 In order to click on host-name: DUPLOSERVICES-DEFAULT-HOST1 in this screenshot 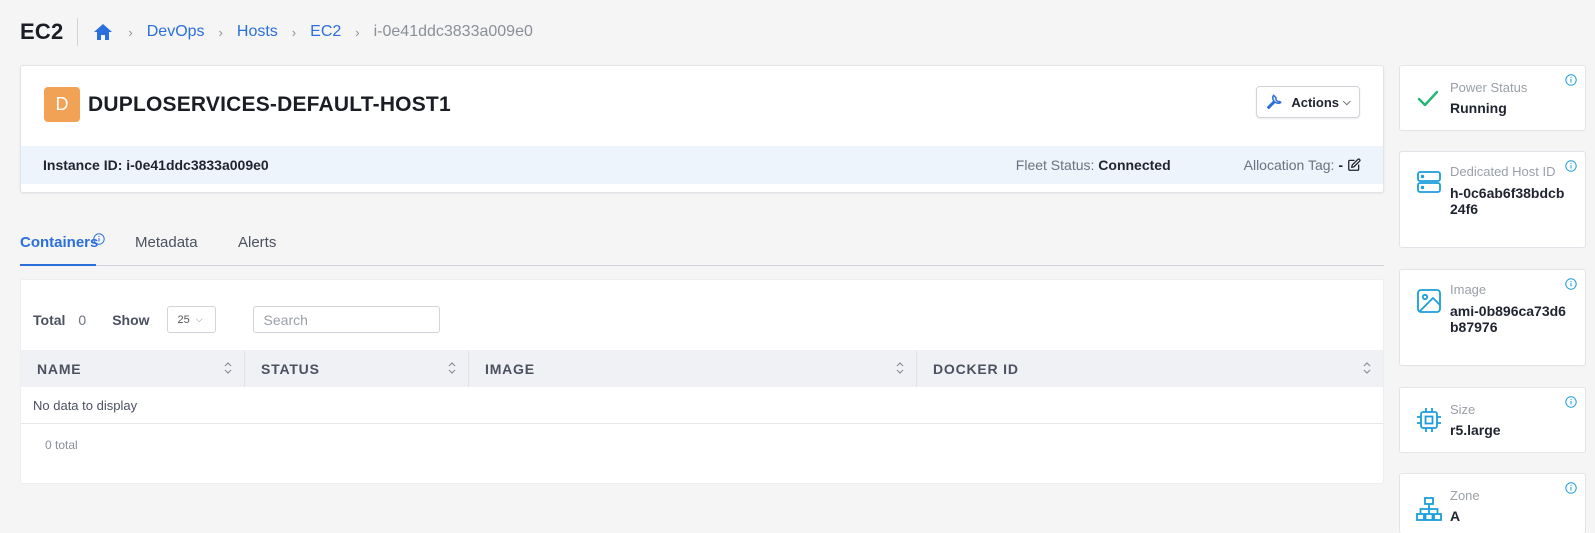, I will do `click(269, 104)`.